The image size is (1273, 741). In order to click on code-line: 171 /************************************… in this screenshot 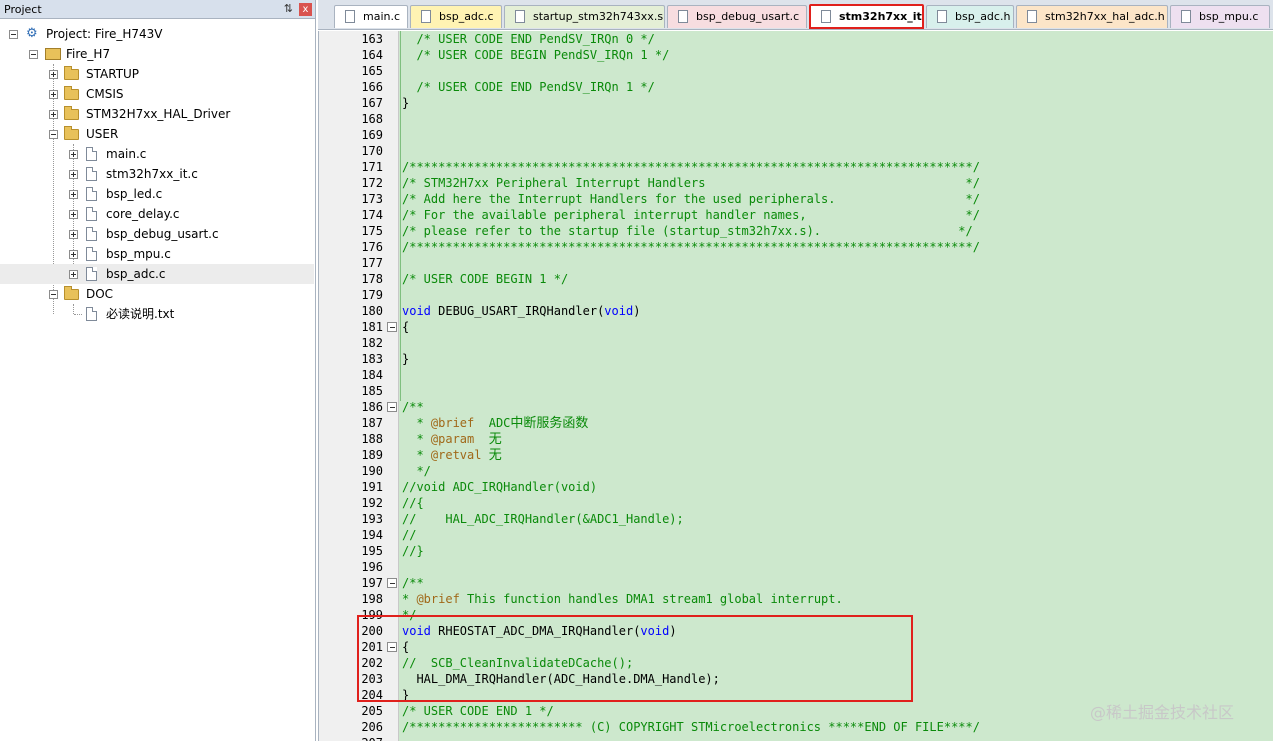, I will do `click(796, 167)`.